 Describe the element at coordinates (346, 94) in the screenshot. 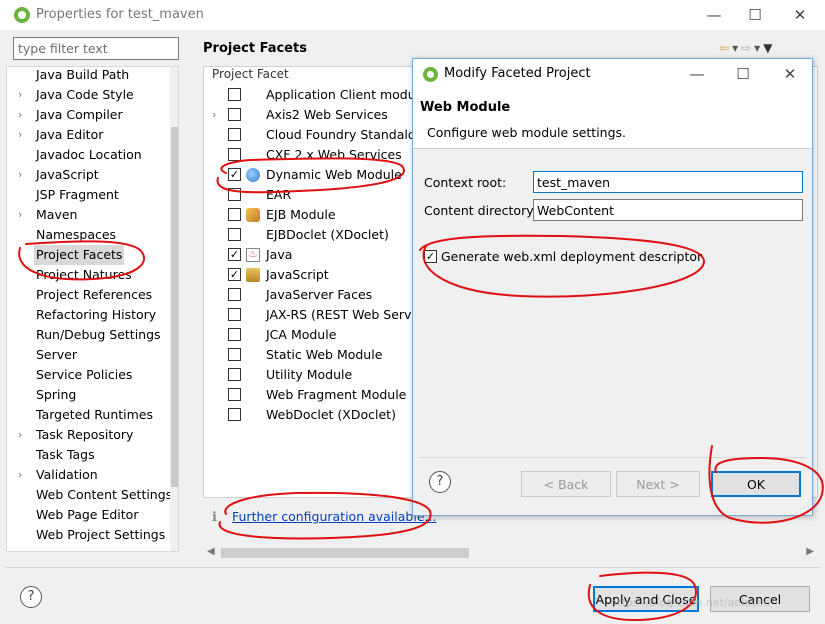

I see `facet-label: Application Client module` at that location.